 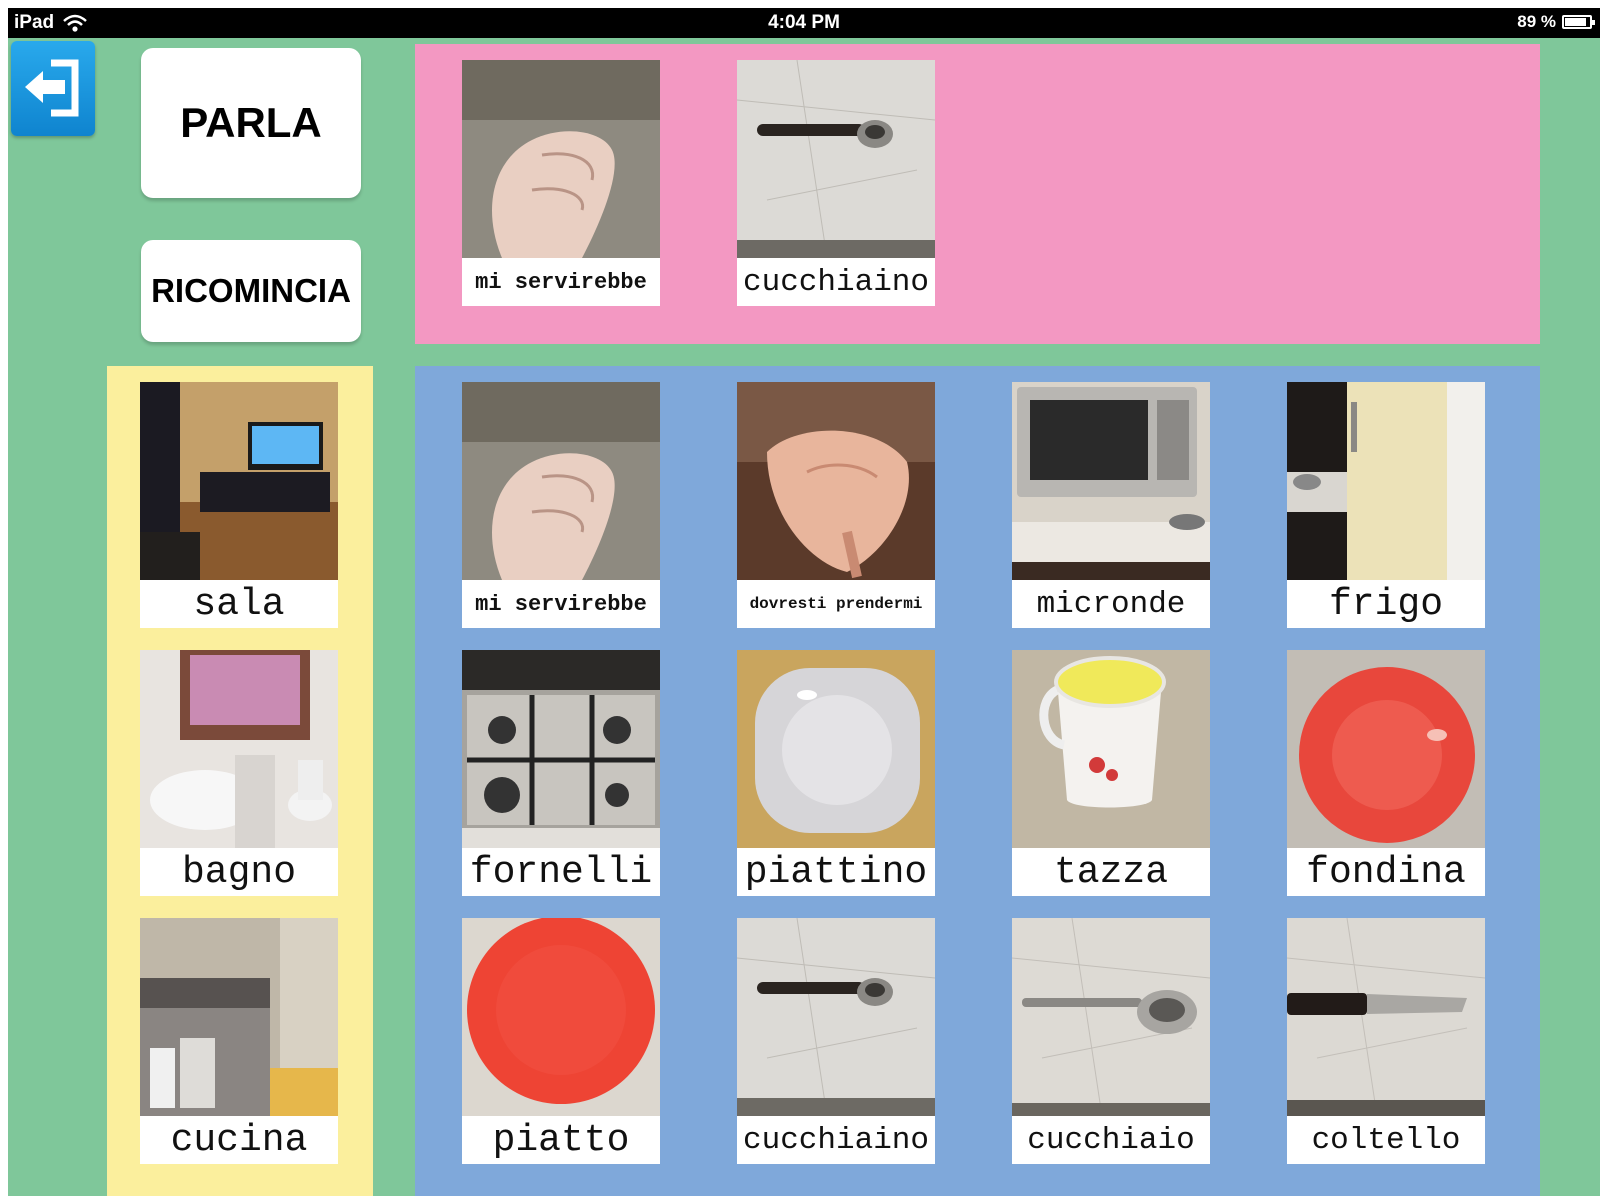 What do you see at coordinates (561, 1017) in the screenshot?
I see `red-plate-photo` at bounding box center [561, 1017].